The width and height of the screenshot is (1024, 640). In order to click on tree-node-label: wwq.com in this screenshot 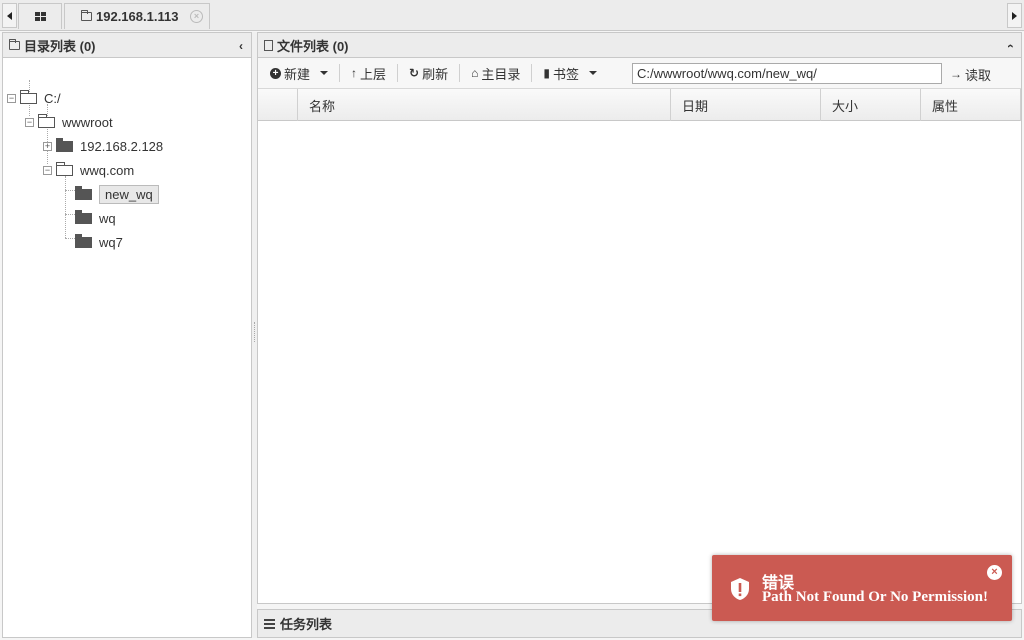, I will do `click(107, 170)`.